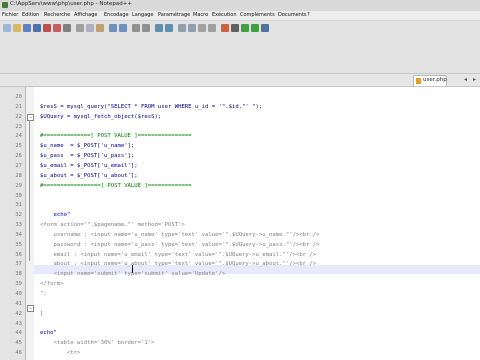 The image size is (480, 360). What do you see at coordinates (265, 28) in the screenshot?
I see `save-macro-icon` at bounding box center [265, 28].